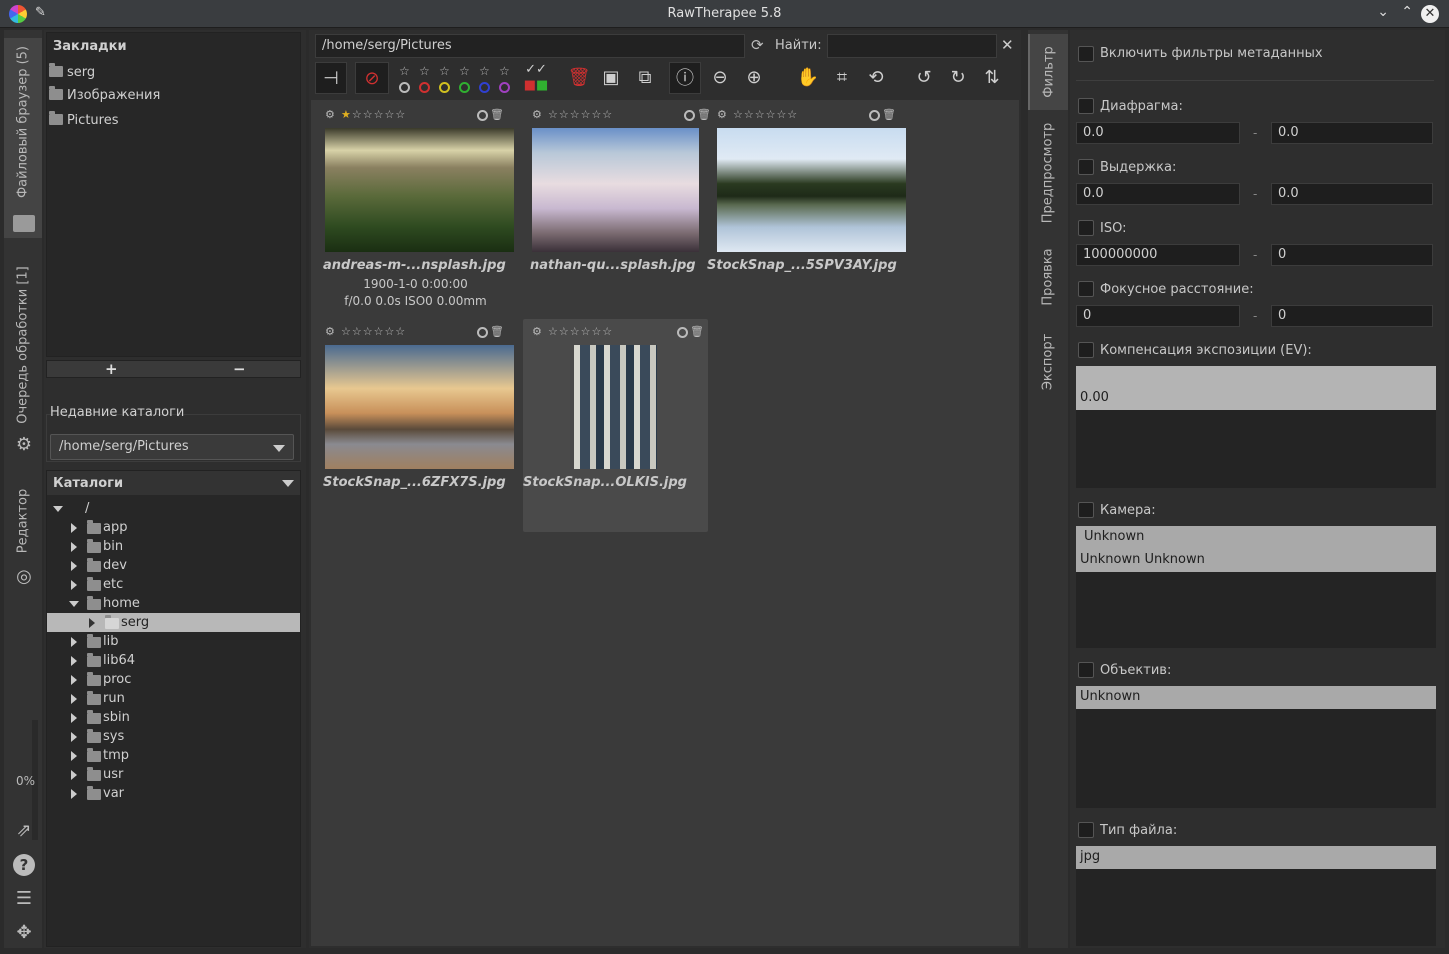  Describe the element at coordinates (1158, 316) in the screenshot. I see `focal-from-field: 0` at that location.